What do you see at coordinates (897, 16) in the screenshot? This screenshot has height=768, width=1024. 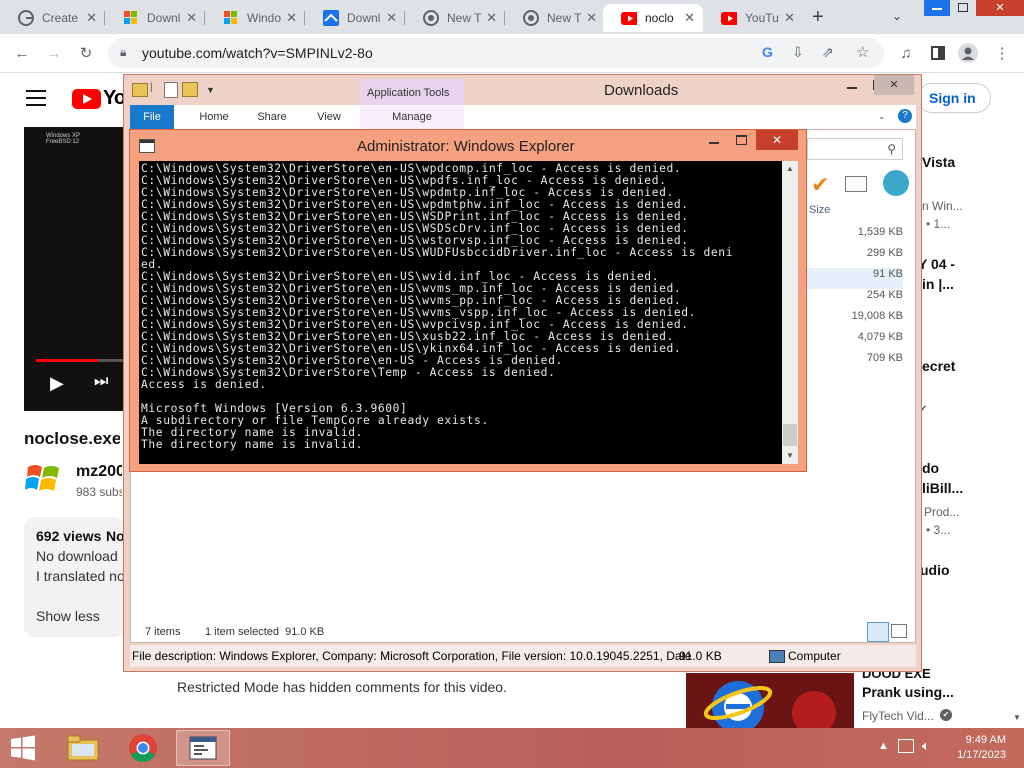 I see `tab-search-icon: ⌄` at bounding box center [897, 16].